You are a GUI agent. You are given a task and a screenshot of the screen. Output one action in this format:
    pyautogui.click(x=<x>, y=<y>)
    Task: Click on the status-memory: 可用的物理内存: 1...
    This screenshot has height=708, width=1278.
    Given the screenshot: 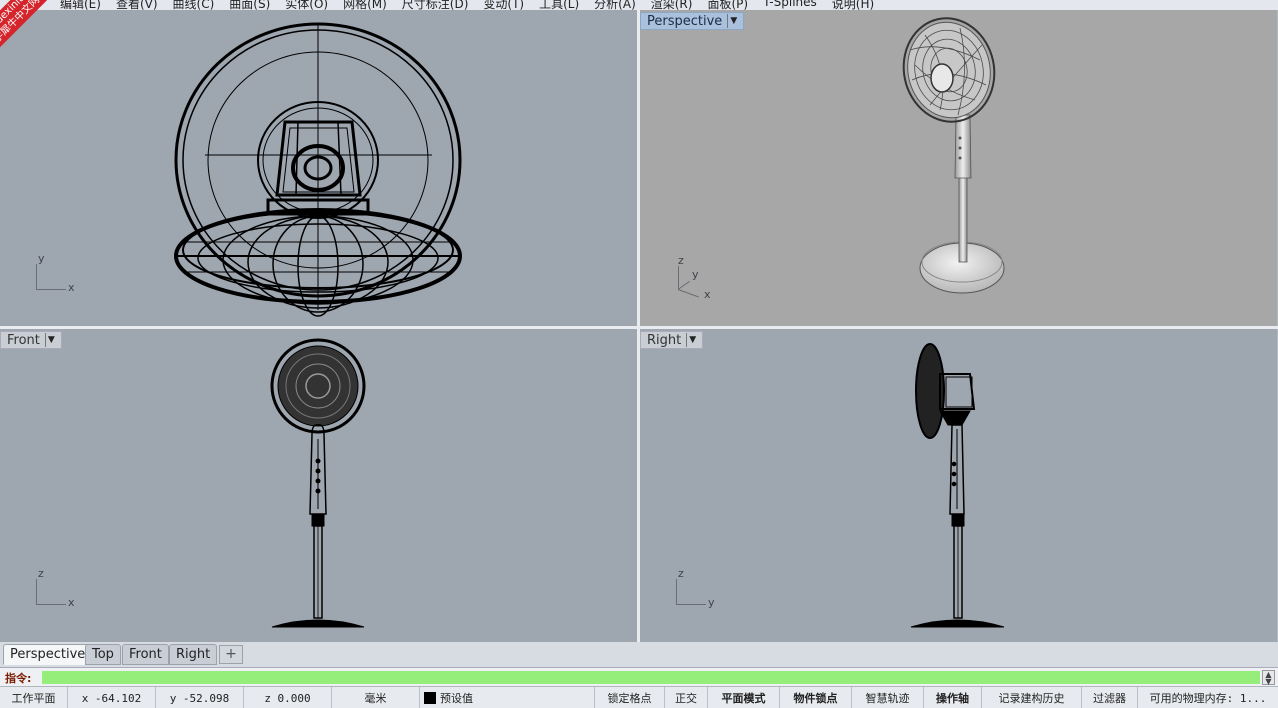 What is the action you would take?
    pyautogui.click(x=1208, y=698)
    